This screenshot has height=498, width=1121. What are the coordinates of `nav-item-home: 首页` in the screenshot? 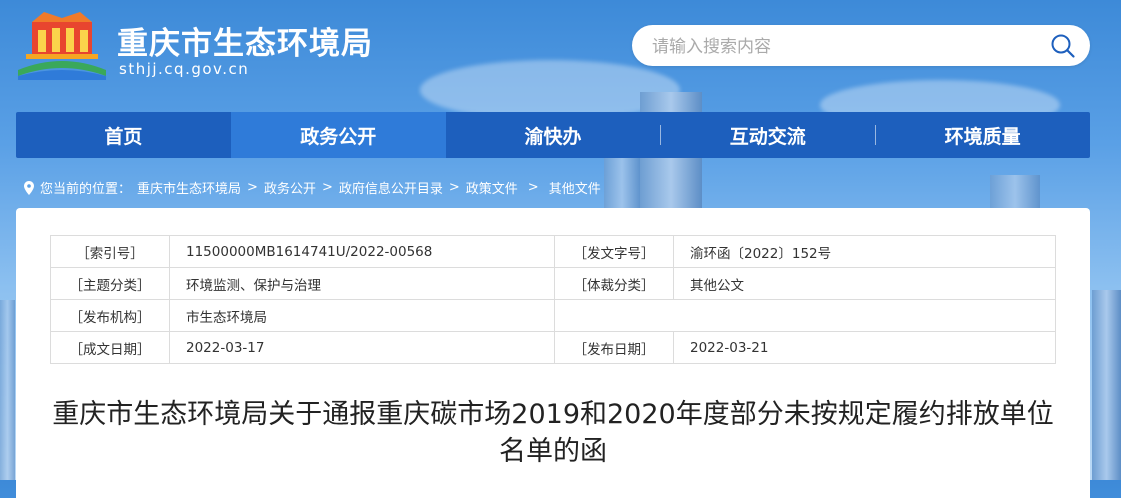 It's located at (123, 135).